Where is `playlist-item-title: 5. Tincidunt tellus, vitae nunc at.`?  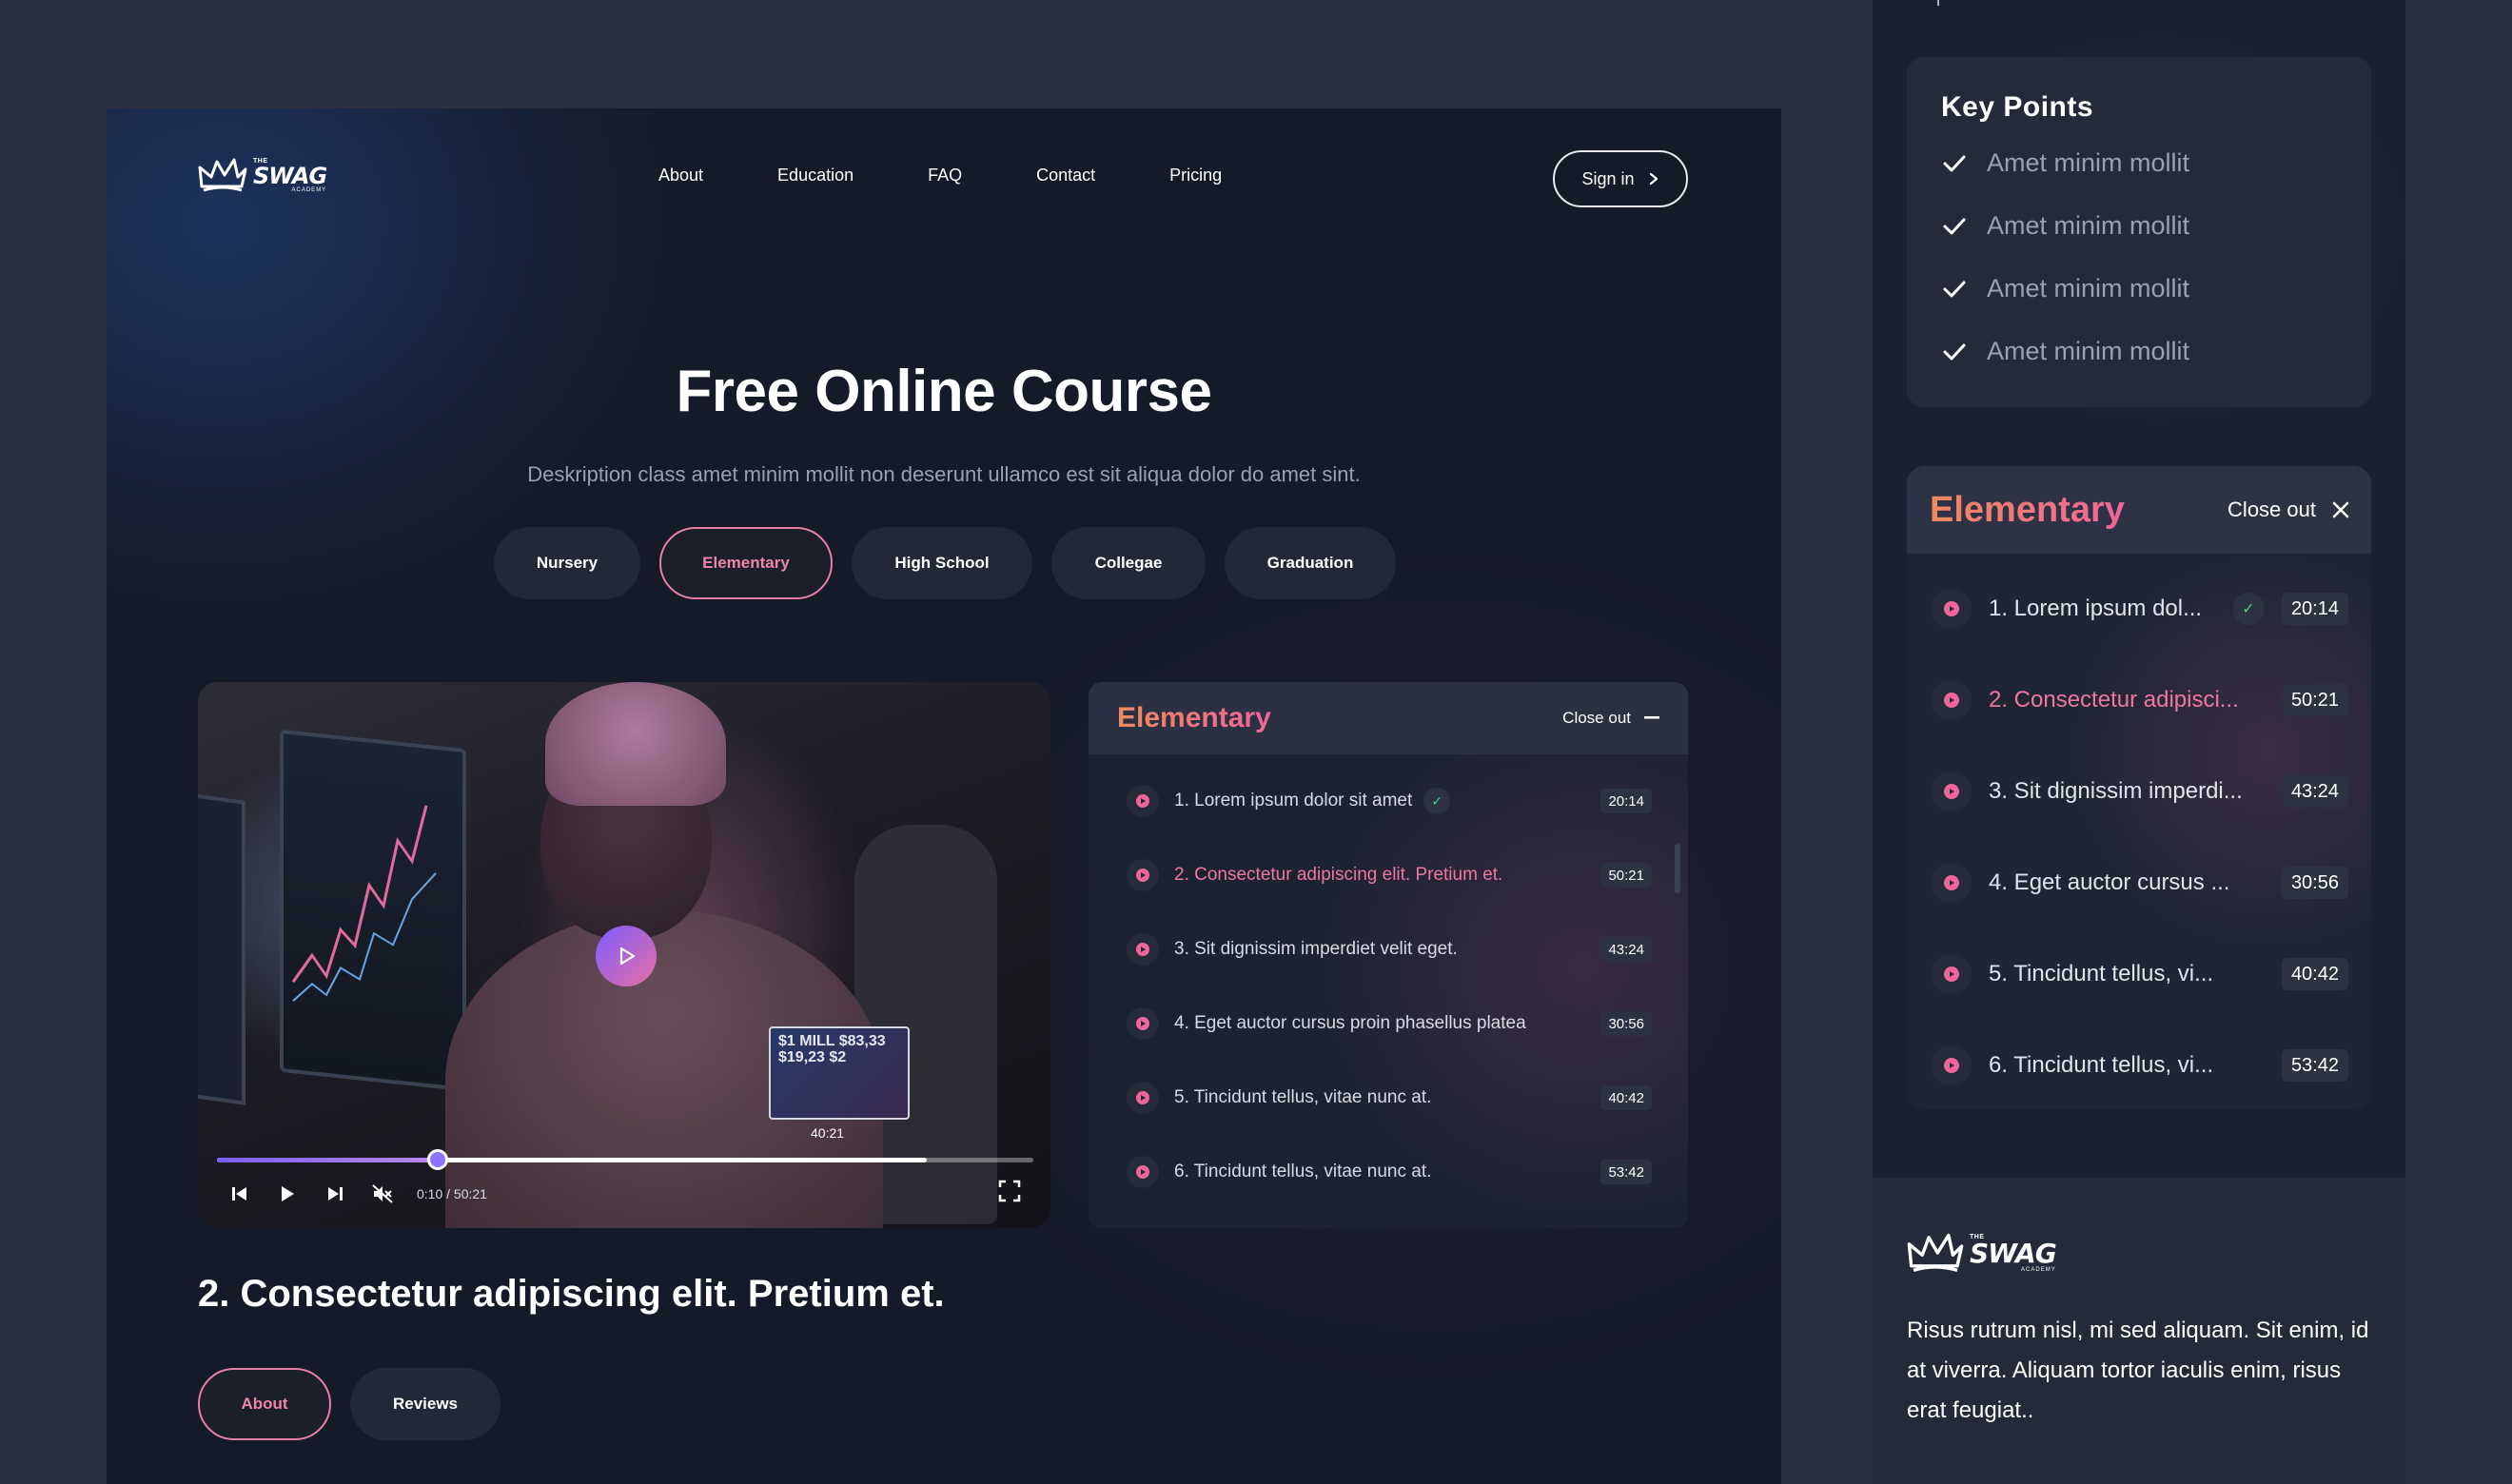
playlist-item-title: 5. Tincidunt tellus, vitae nunc at. is located at coordinates (1303, 1097).